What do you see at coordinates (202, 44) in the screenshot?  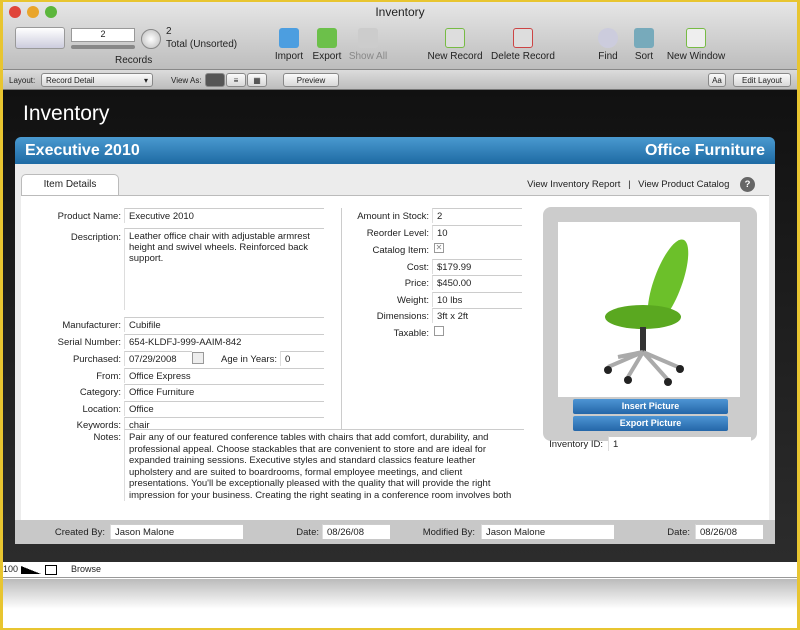 I see `total-status: Total (Unsorted)` at bounding box center [202, 44].